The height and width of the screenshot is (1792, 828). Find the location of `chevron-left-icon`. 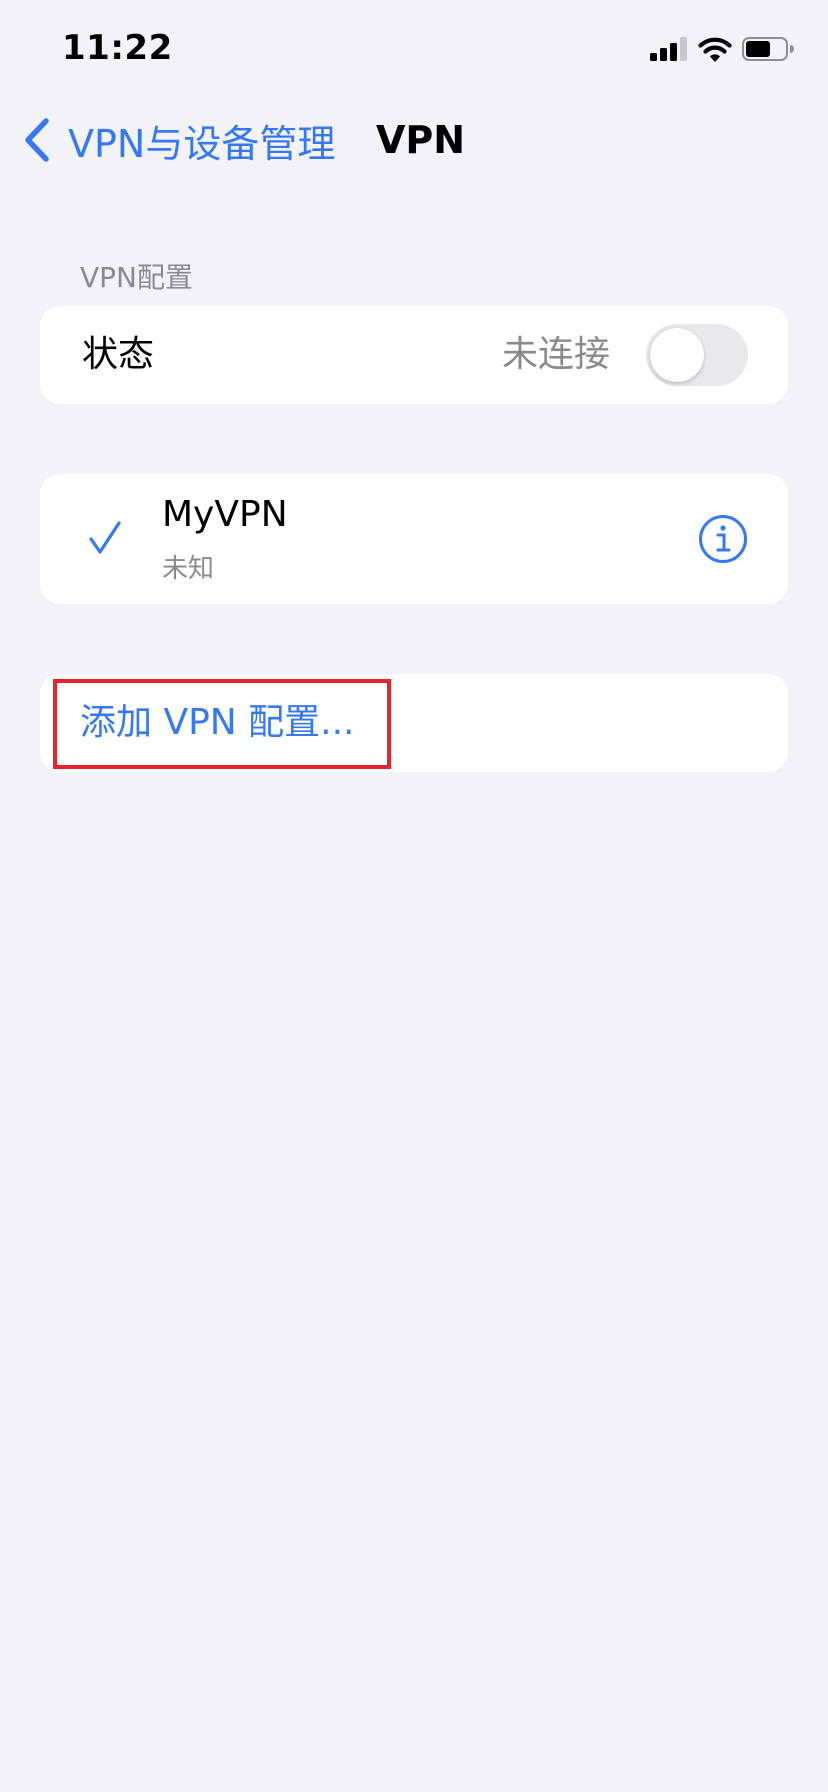

chevron-left-icon is located at coordinates (37, 140).